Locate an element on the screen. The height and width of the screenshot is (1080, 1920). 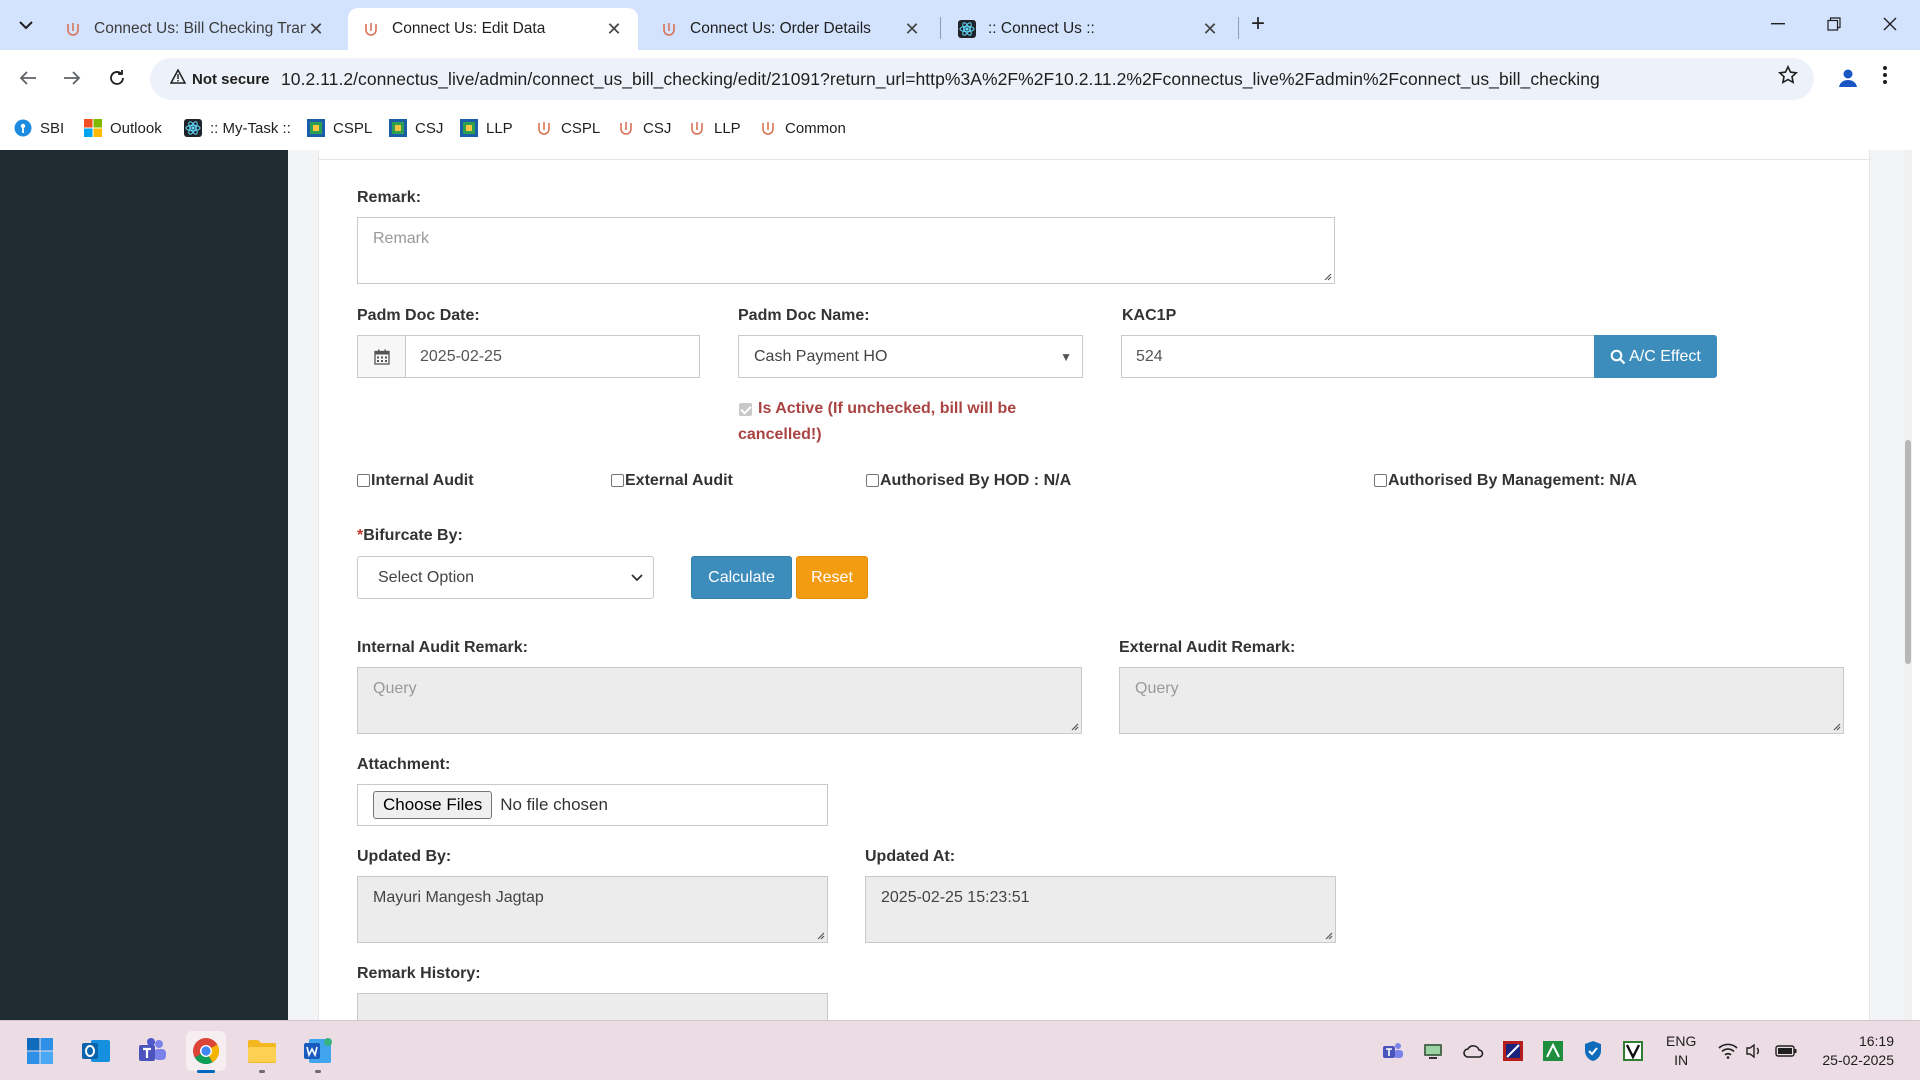
internal-audit-remark-placeholder: Query is located at coordinates (395, 688).